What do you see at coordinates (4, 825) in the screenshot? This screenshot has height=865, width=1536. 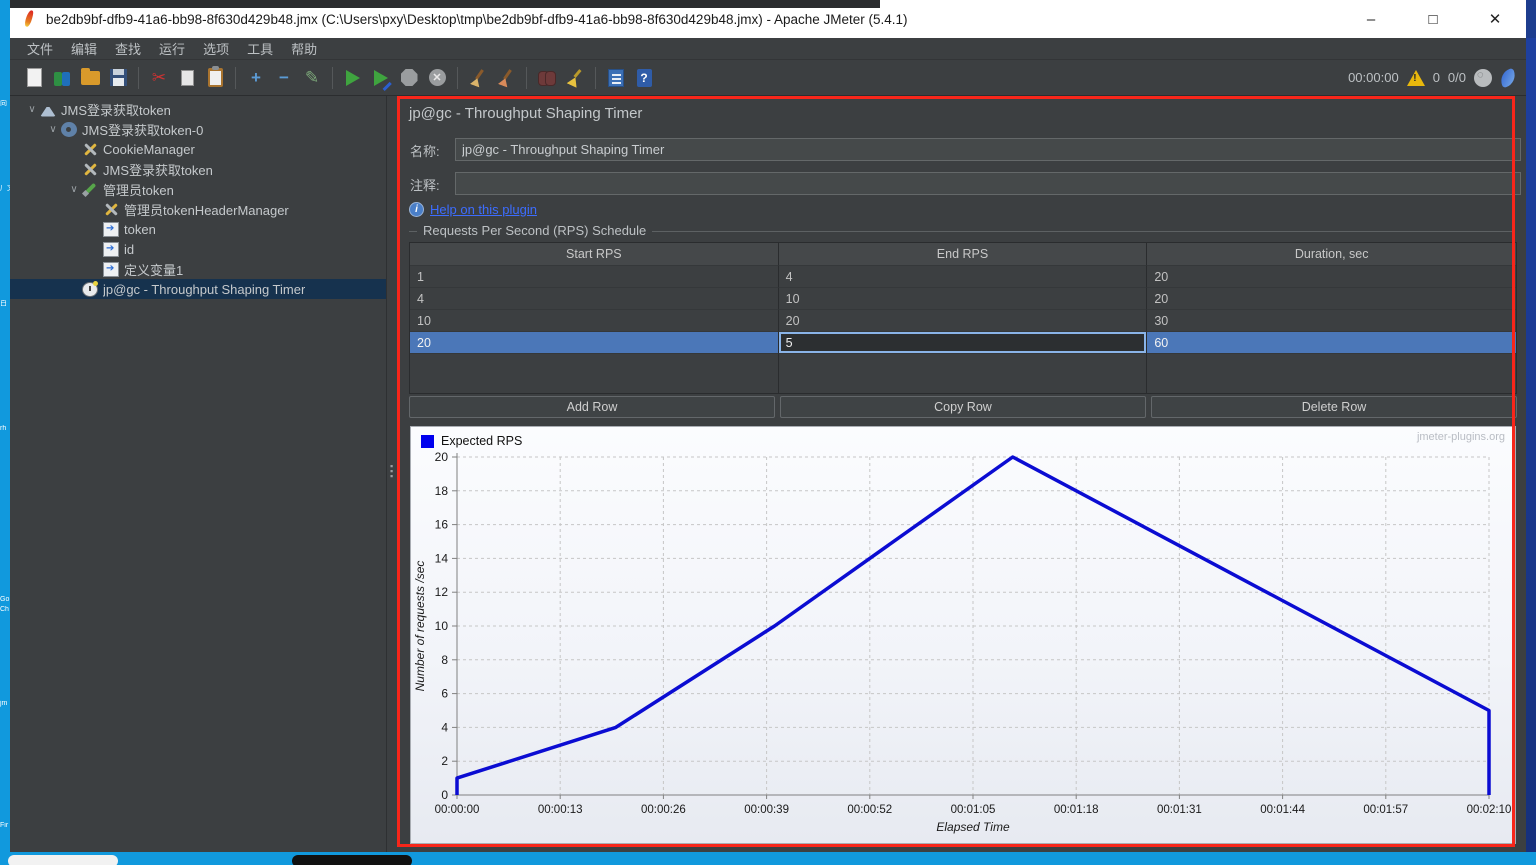 I see `desktop-icon-fragment: Fir` at bounding box center [4, 825].